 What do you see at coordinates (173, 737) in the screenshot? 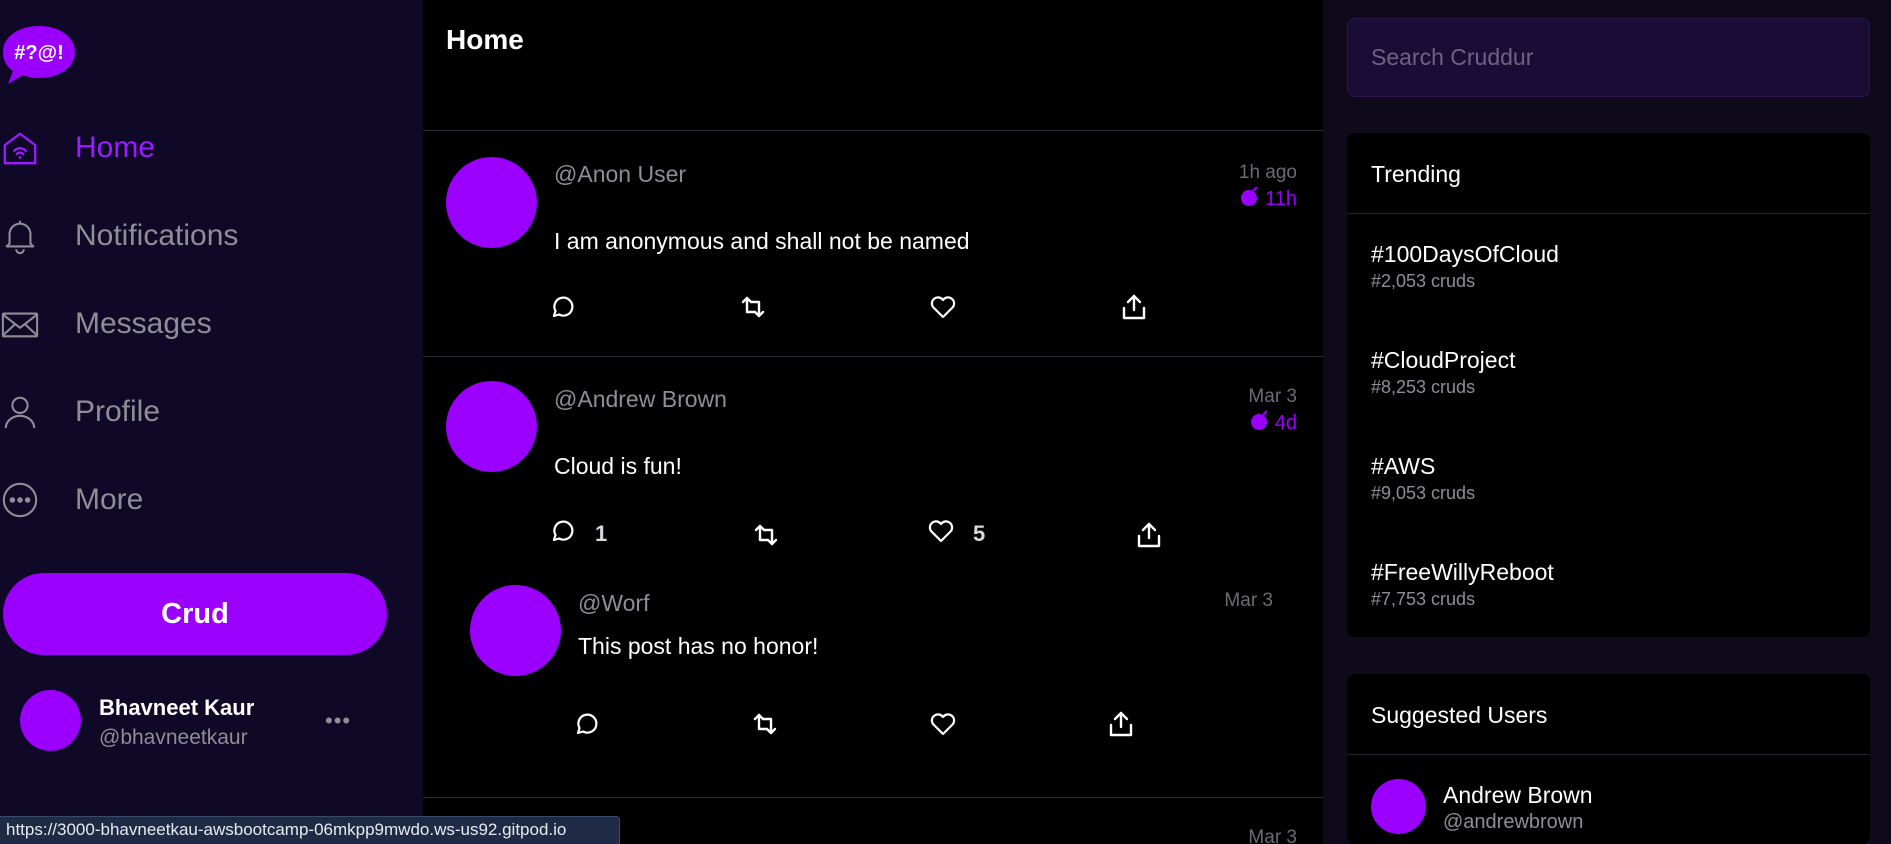
I see `current-user-handle: @bhavneetkaur` at bounding box center [173, 737].